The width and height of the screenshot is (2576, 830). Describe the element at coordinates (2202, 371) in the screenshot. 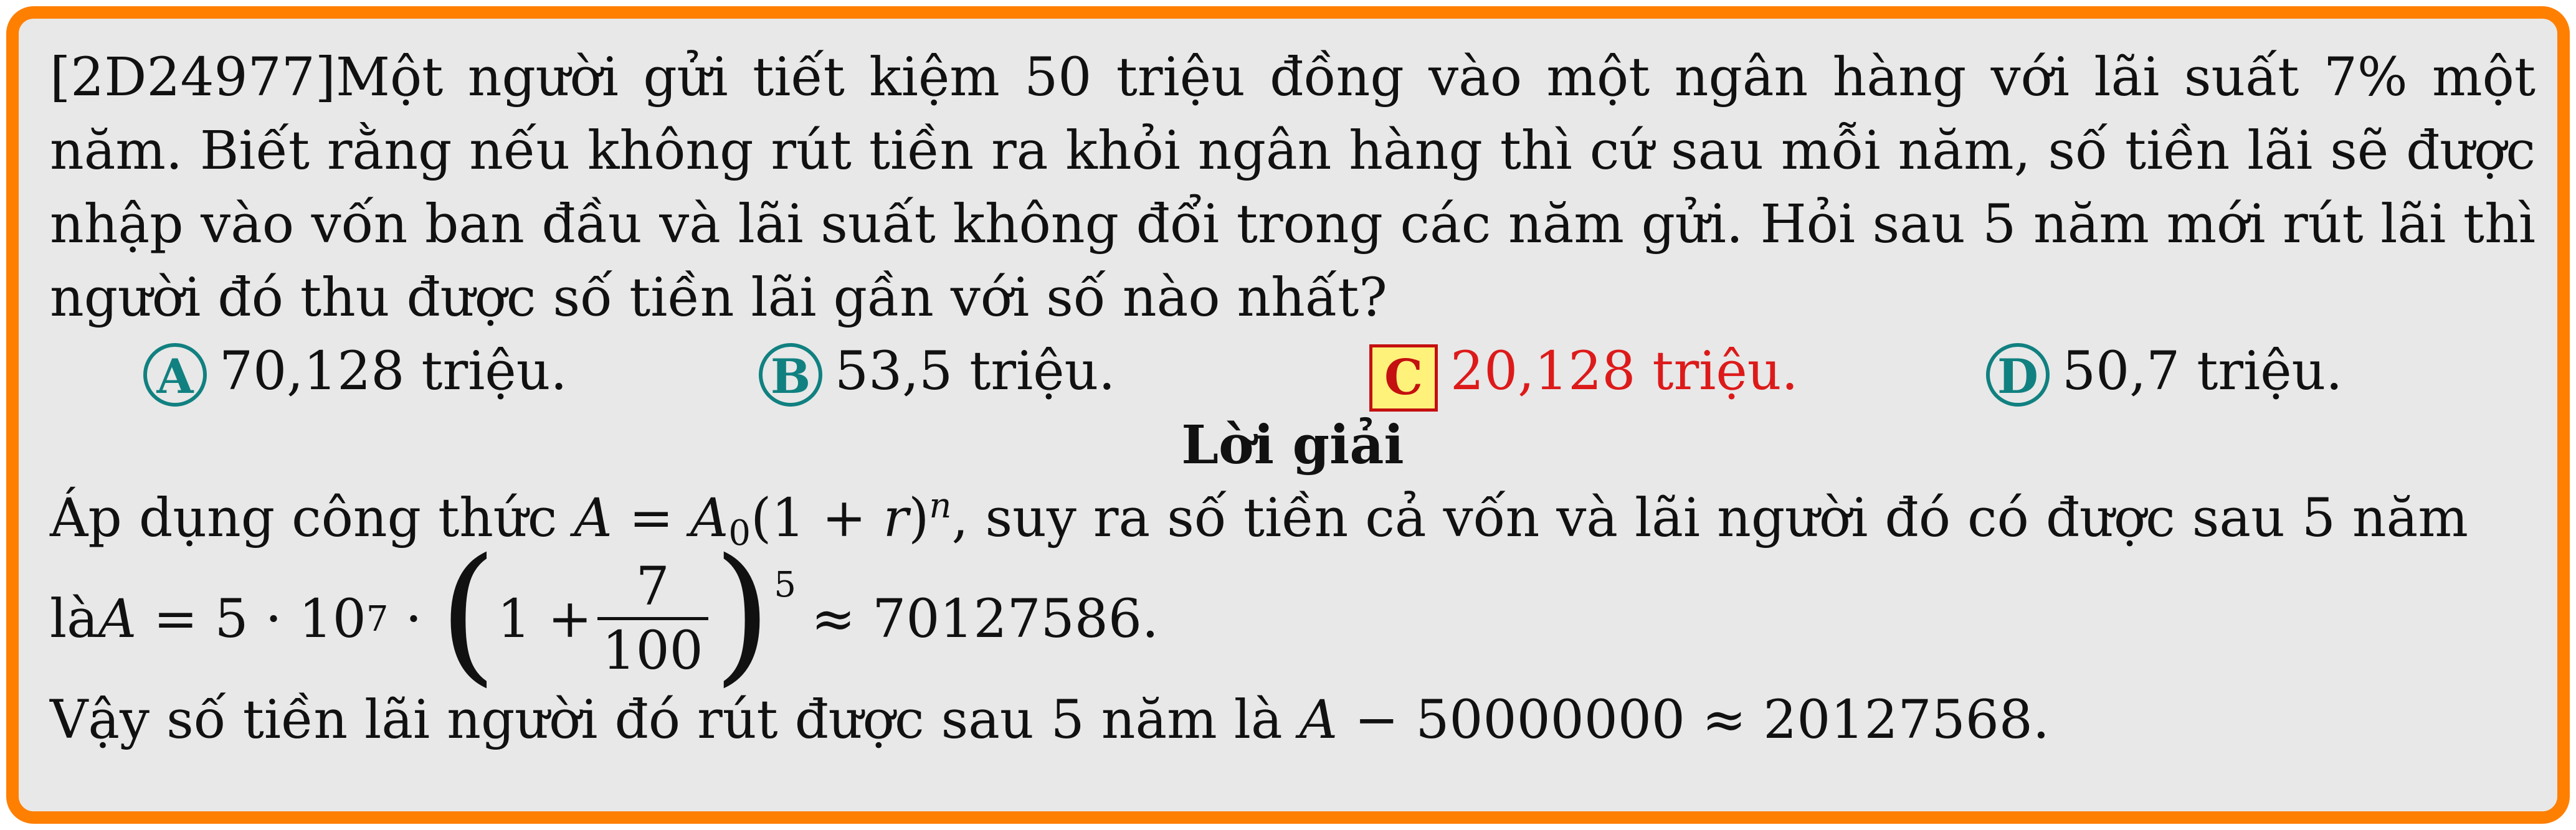

I see `option-d-text: 50,7 triệu.` at that location.